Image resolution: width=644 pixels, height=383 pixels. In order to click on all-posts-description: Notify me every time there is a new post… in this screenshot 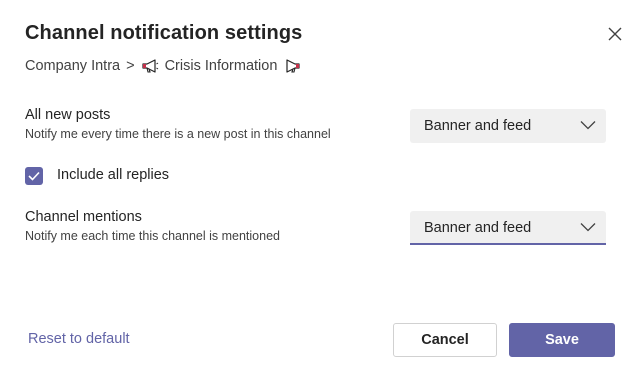, I will do `click(178, 134)`.